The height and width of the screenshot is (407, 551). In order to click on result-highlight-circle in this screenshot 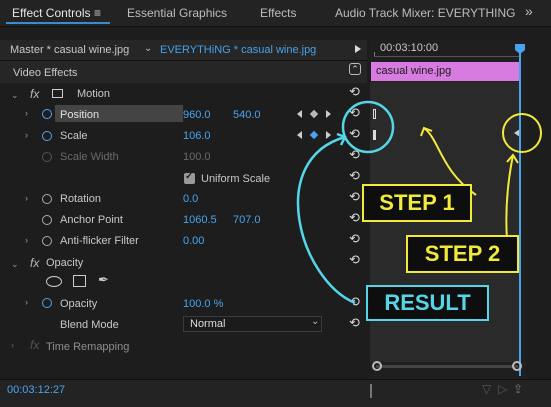, I will do `click(368, 127)`.